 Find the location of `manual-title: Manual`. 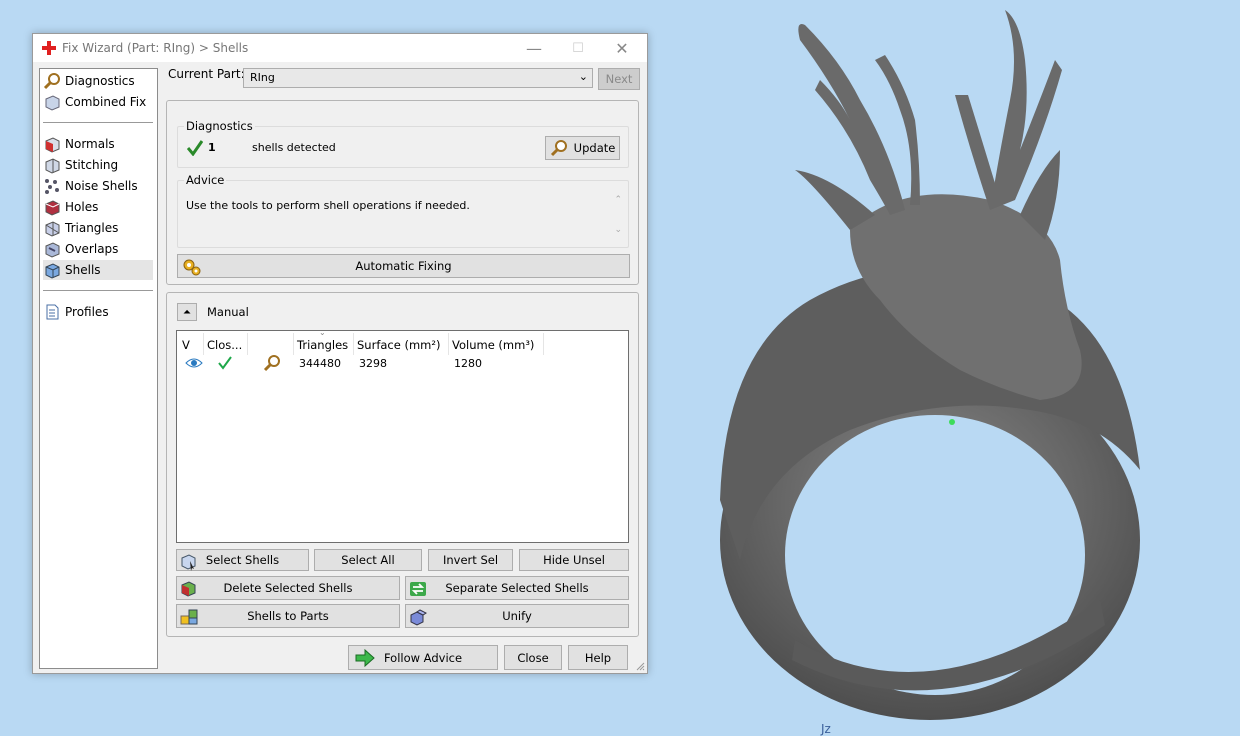

manual-title: Manual is located at coordinates (228, 312).